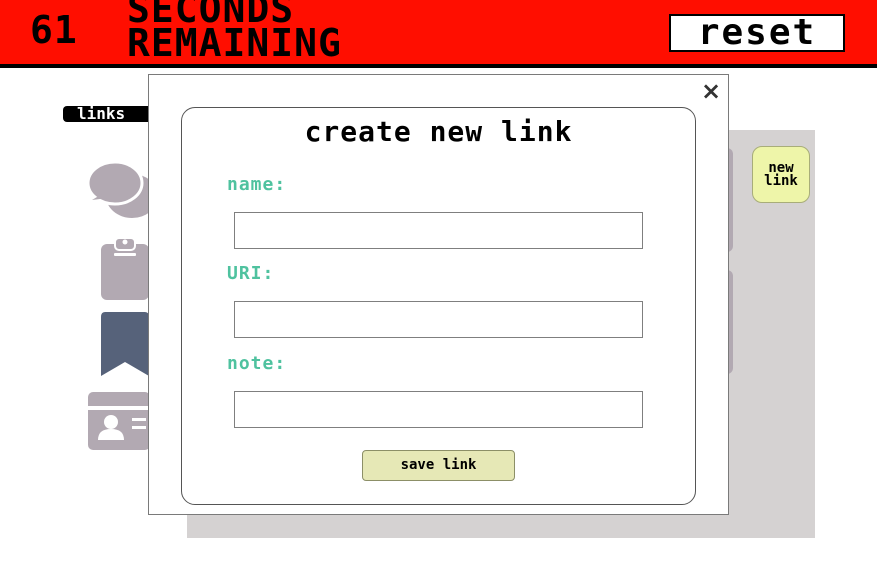  Describe the element at coordinates (438, 409) in the screenshot. I see `note-input` at that location.